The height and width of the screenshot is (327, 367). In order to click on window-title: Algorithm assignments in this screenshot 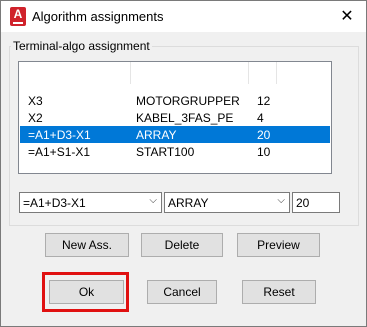, I will do `click(98, 16)`.